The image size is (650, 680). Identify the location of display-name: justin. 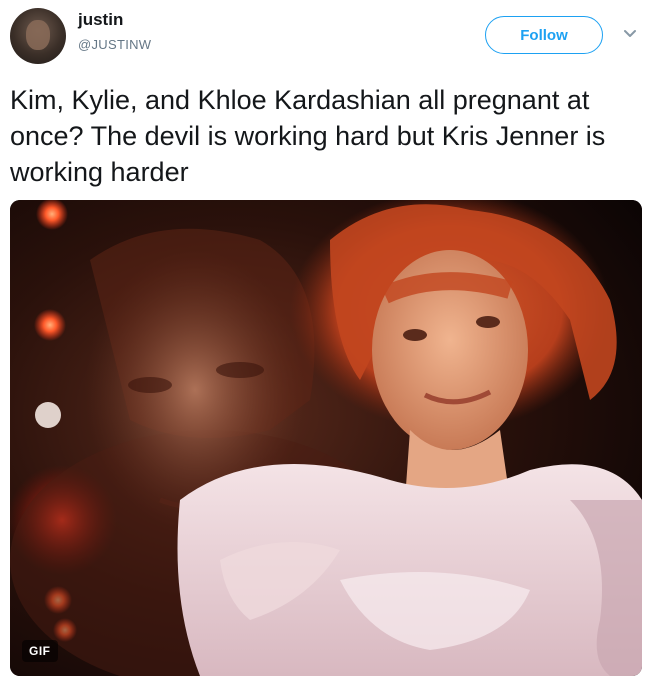
(100, 20).